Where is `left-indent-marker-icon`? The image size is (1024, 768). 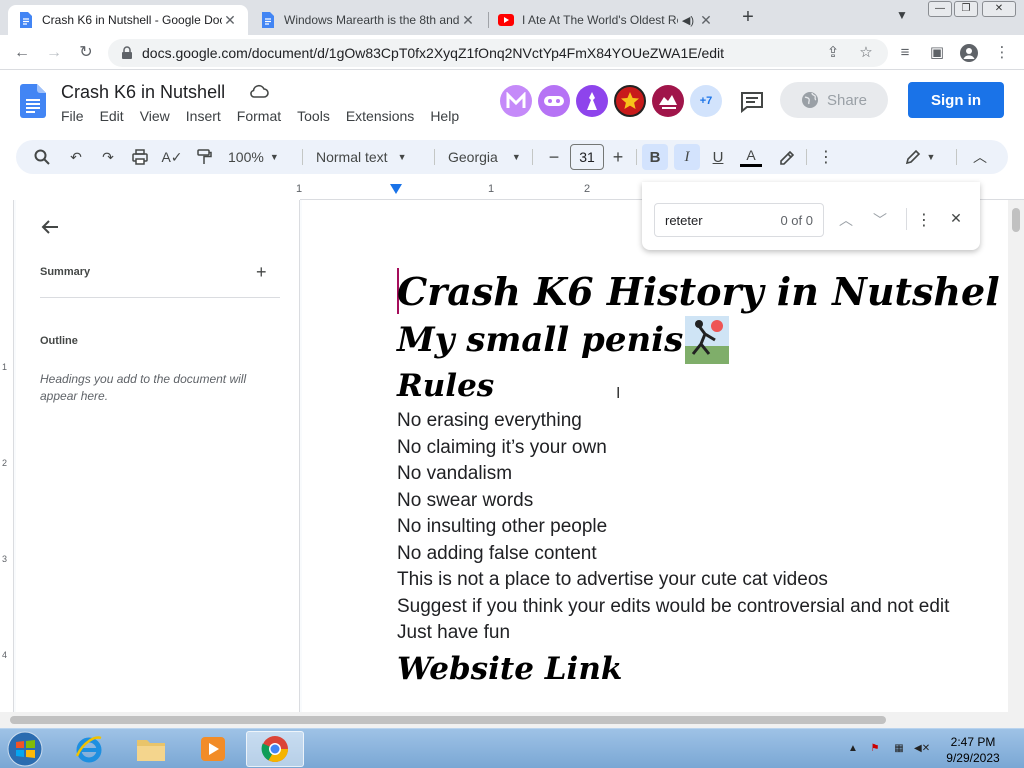 left-indent-marker-icon is located at coordinates (396, 189).